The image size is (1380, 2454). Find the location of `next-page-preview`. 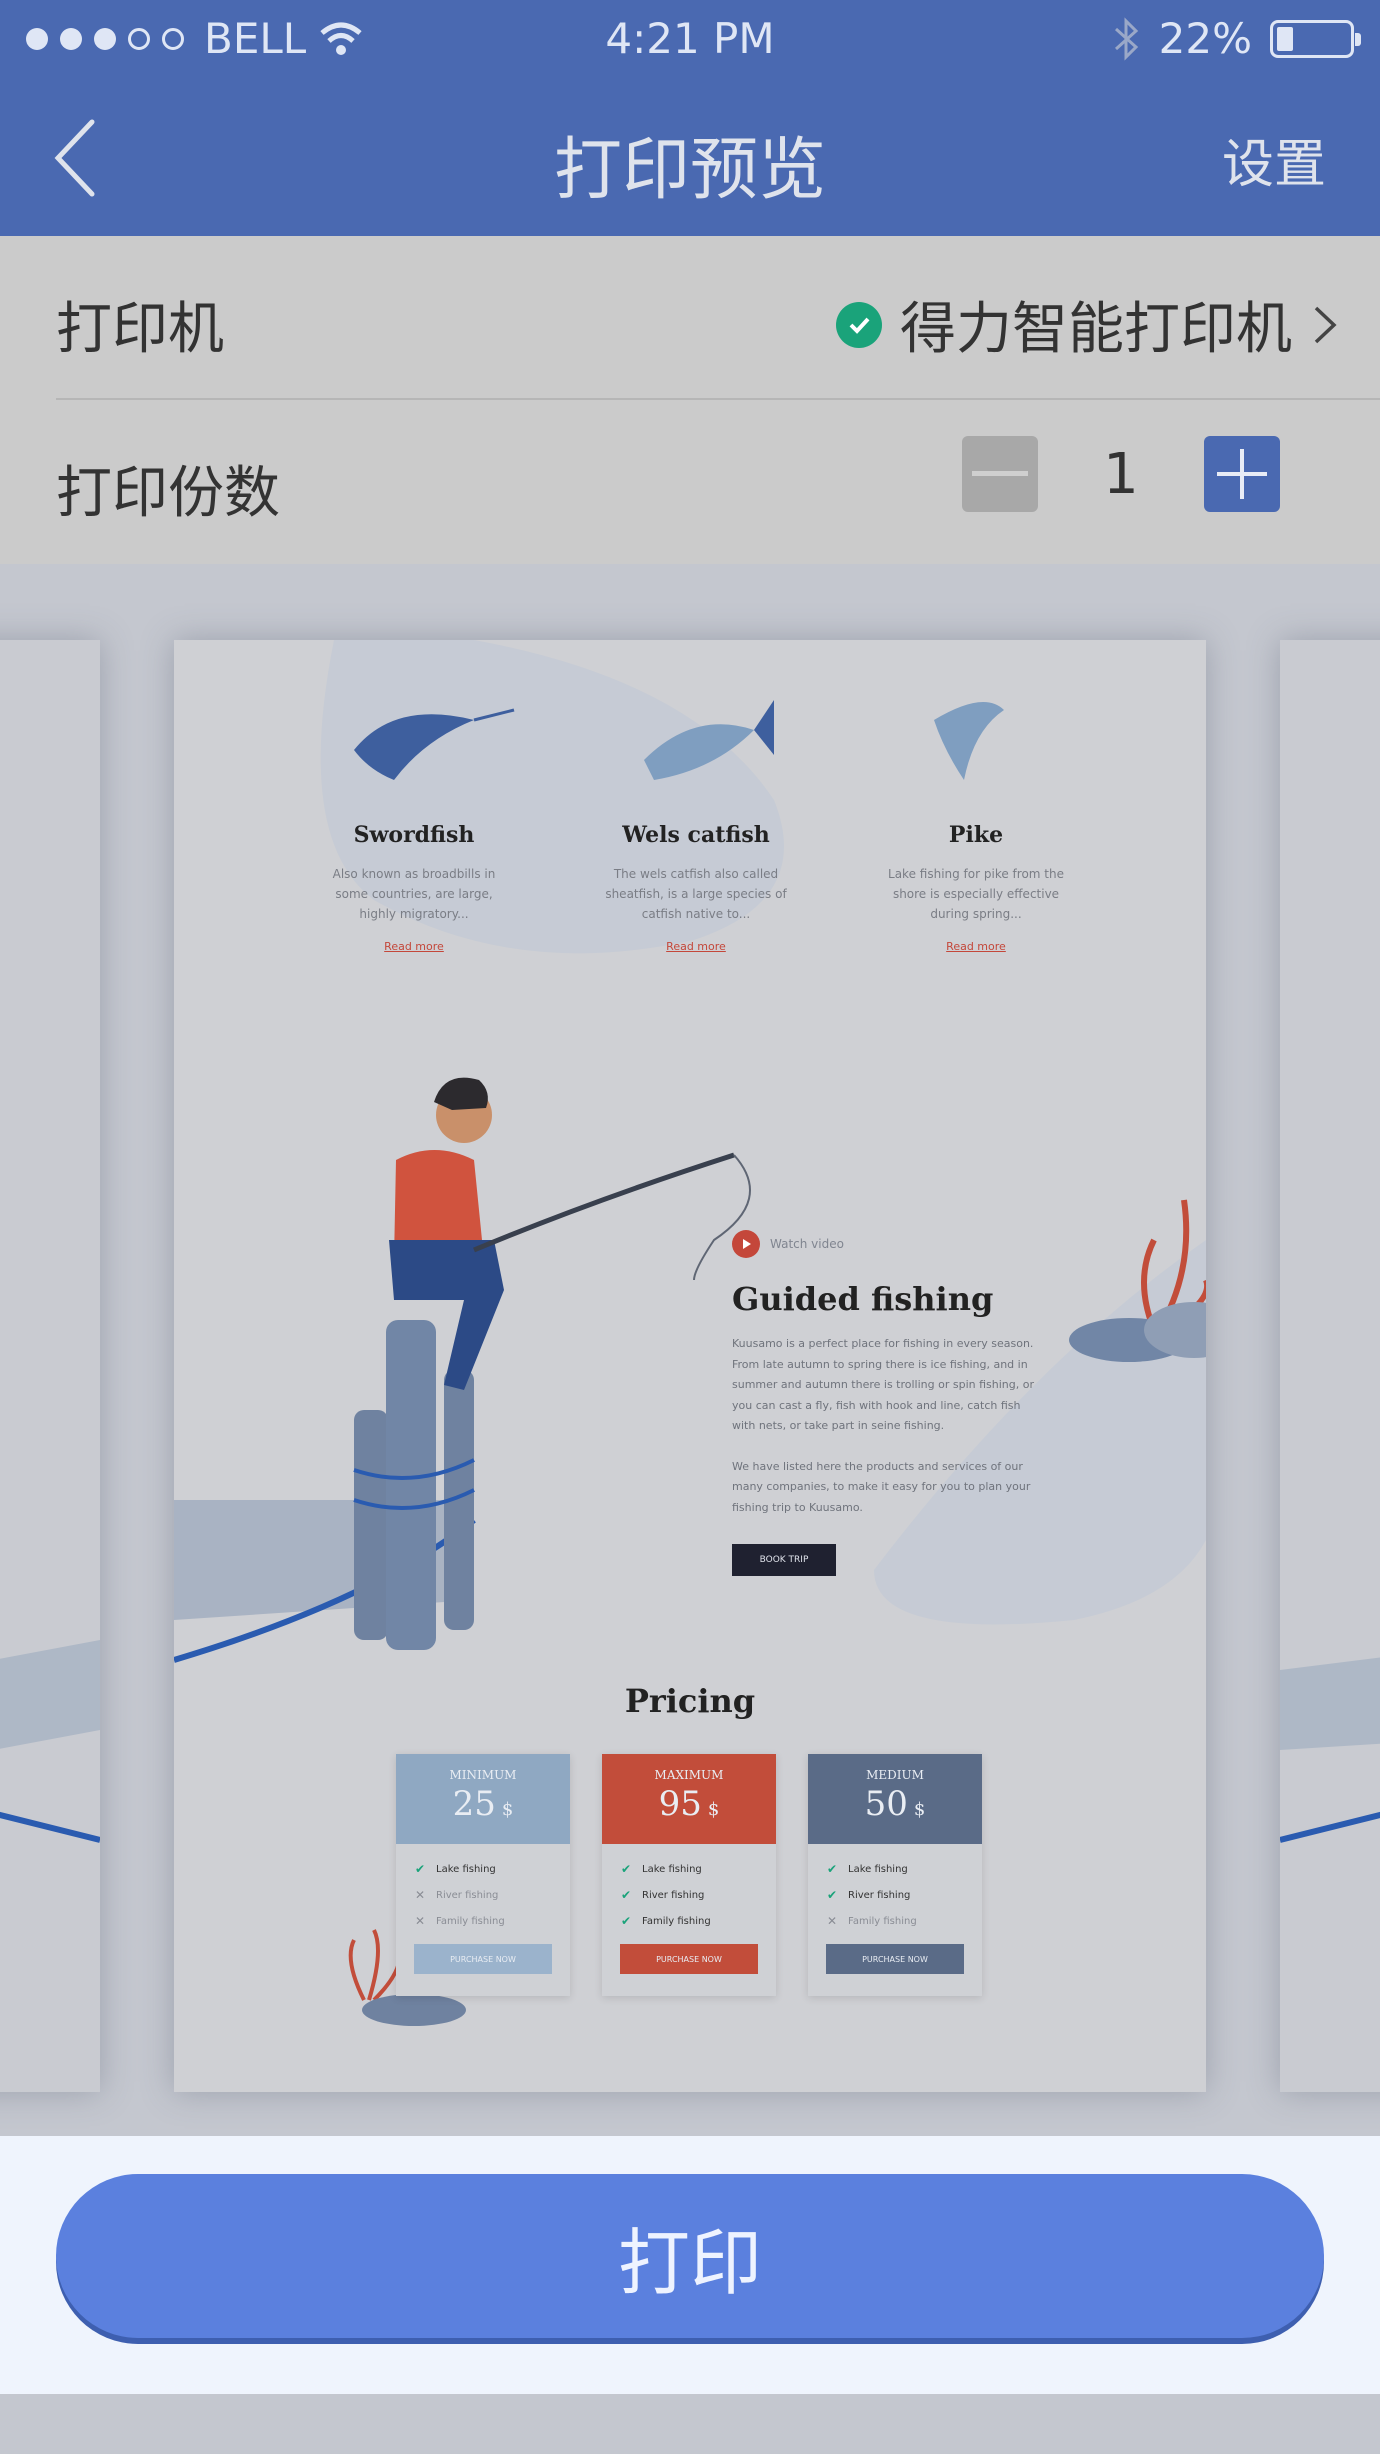

next-page-preview is located at coordinates (1330, 1366).